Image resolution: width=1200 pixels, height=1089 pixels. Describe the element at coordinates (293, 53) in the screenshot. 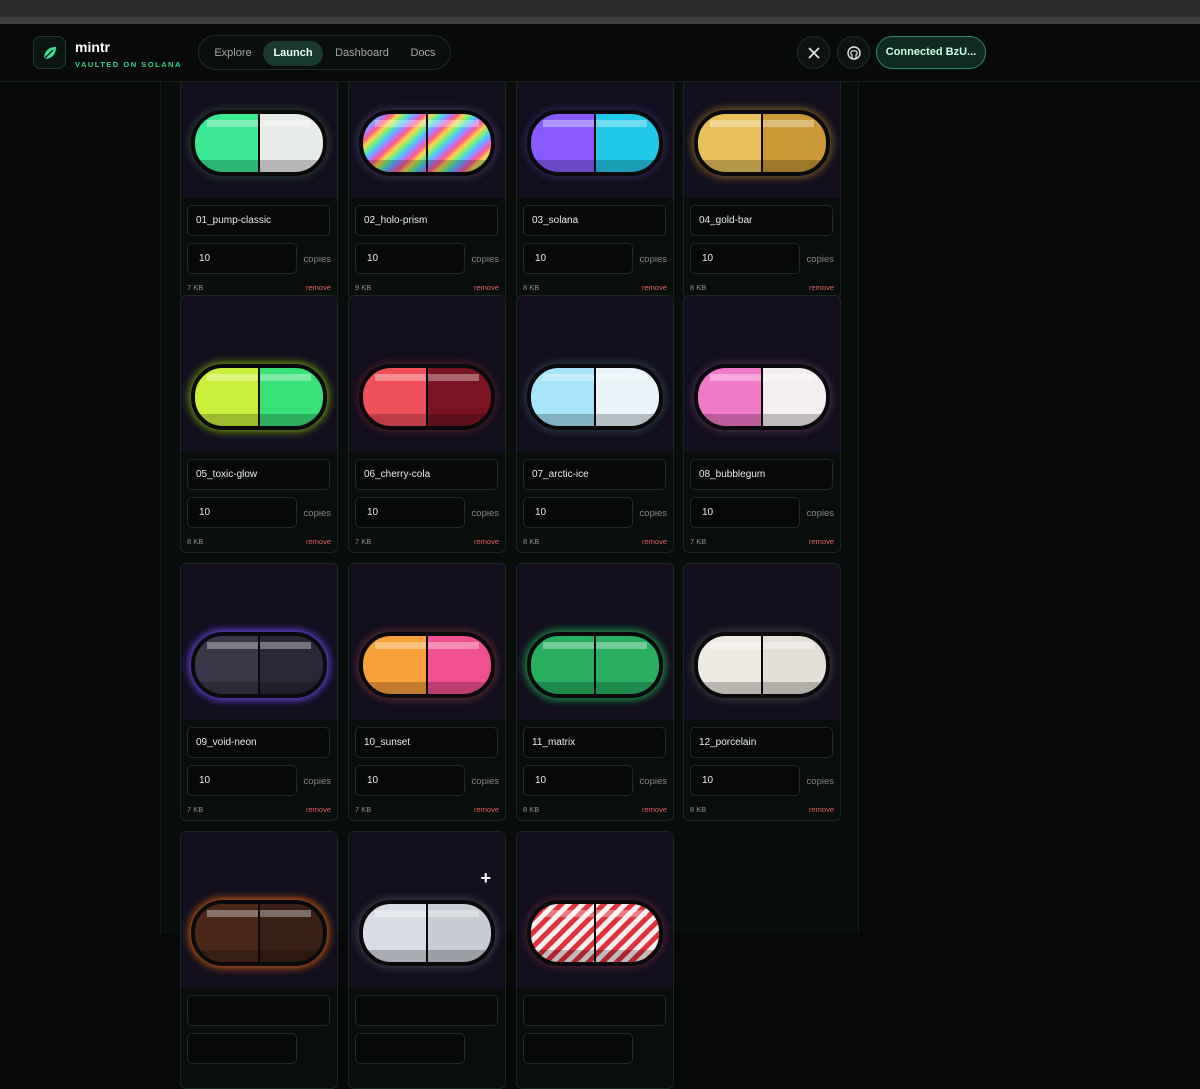

I see `tab-launch: Launch` at that location.